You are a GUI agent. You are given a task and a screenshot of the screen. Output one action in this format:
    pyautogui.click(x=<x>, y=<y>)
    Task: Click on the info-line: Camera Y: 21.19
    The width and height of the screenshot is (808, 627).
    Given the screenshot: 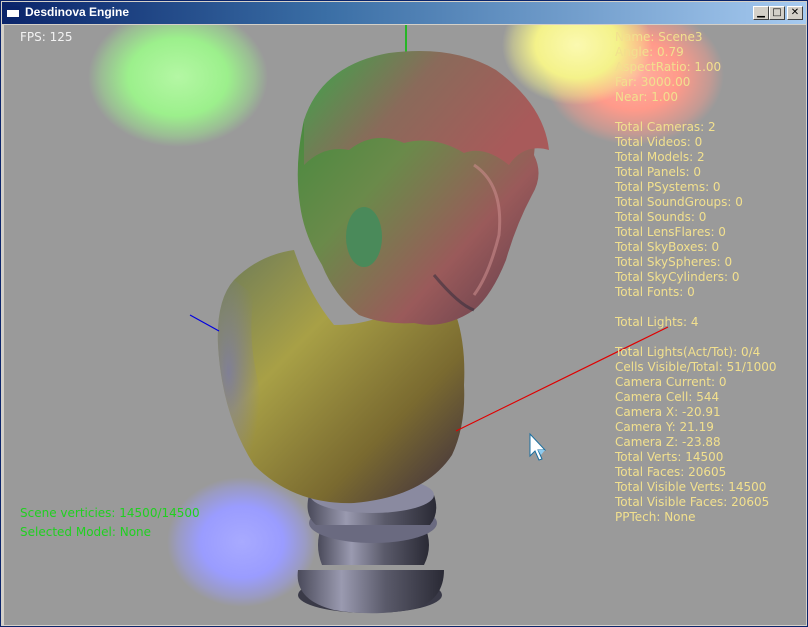 What is the action you would take?
    pyautogui.click(x=664, y=427)
    